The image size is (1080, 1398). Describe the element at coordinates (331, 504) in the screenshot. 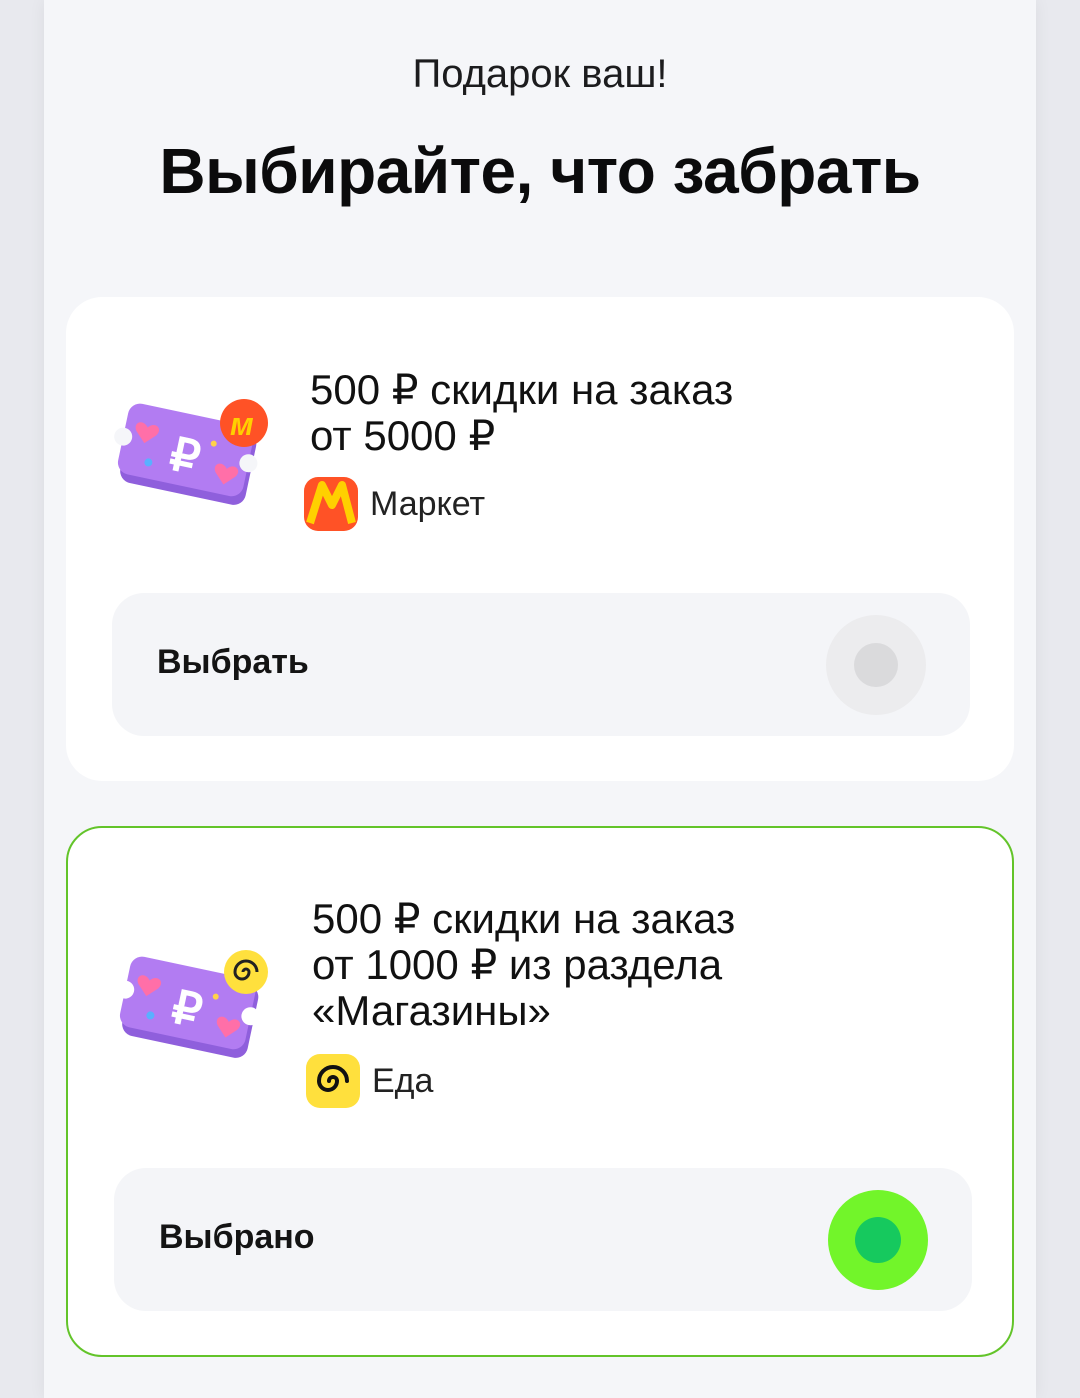

I see `market-logo-icon` at that location.